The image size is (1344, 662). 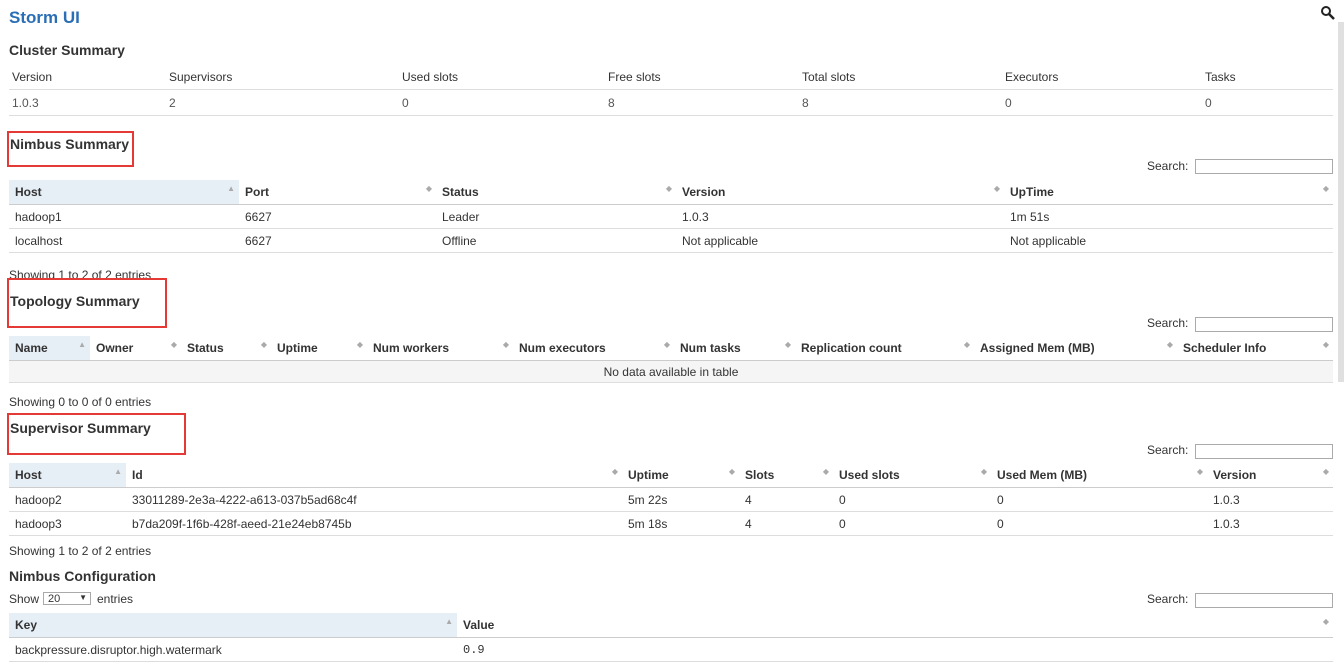 What do you see at coordinates (840, 192) in the screenshot?
I see `nimbus-header-version: Version ◆` at bounding box center [840, 192].